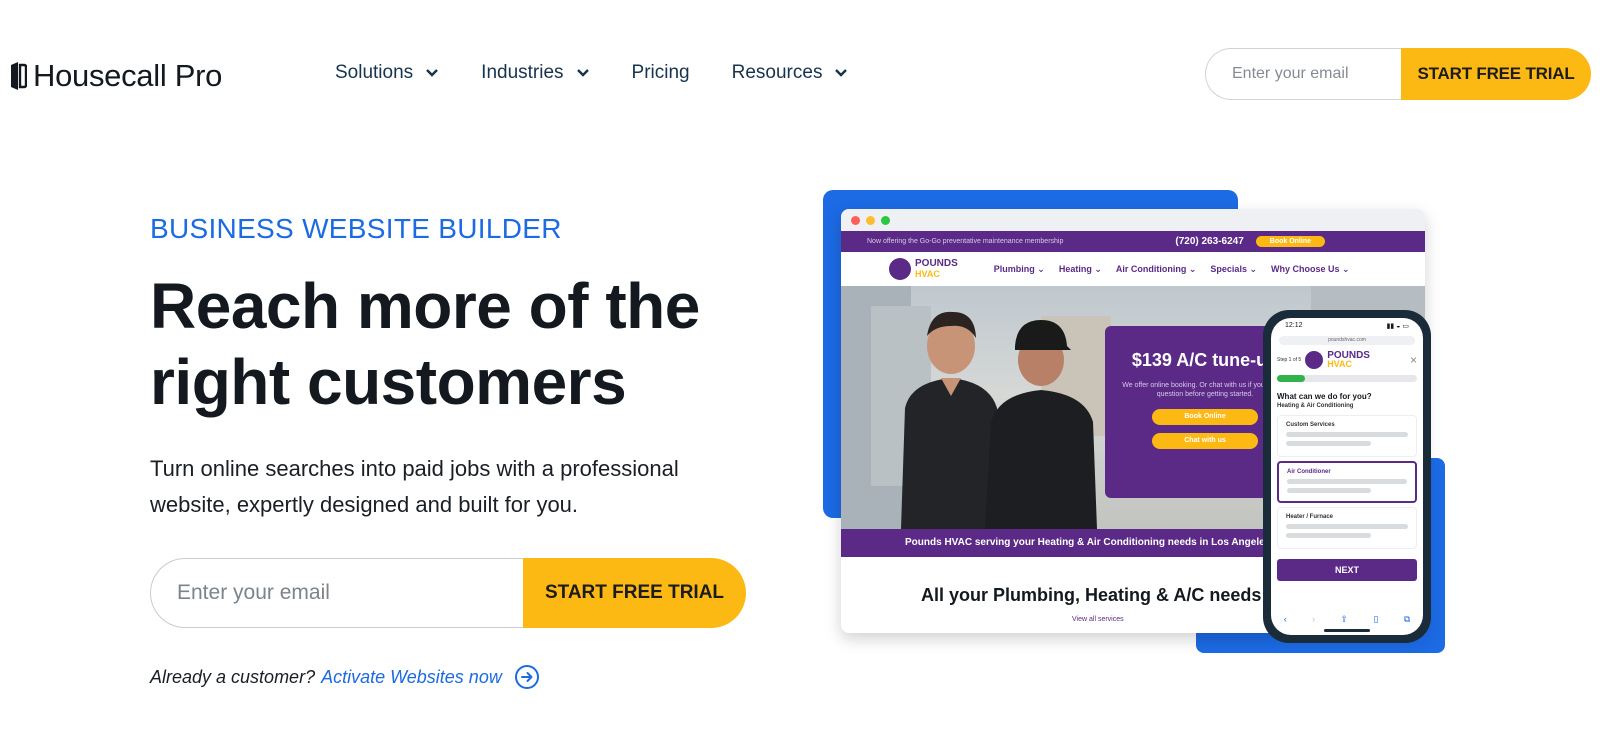 This screenshot has width=1600, height=741. Describe the element at coordinates (1347, 340) in the screenshot. I see `phone-url-bar: poundshvac.com` at that location.